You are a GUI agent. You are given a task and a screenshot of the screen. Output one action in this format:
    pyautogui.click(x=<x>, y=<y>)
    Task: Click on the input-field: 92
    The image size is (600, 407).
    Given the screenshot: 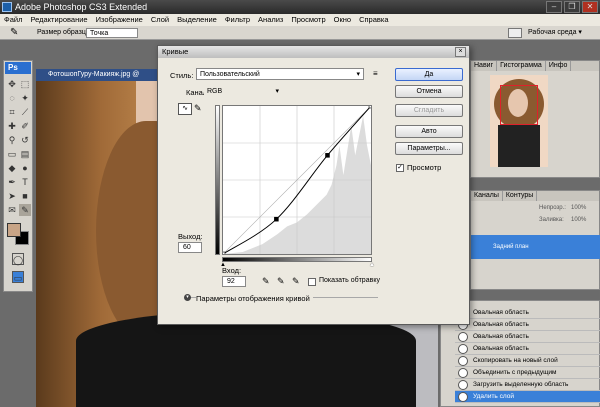 What is the action you would take?
    pyautogui.click(x=234, y=281)
    